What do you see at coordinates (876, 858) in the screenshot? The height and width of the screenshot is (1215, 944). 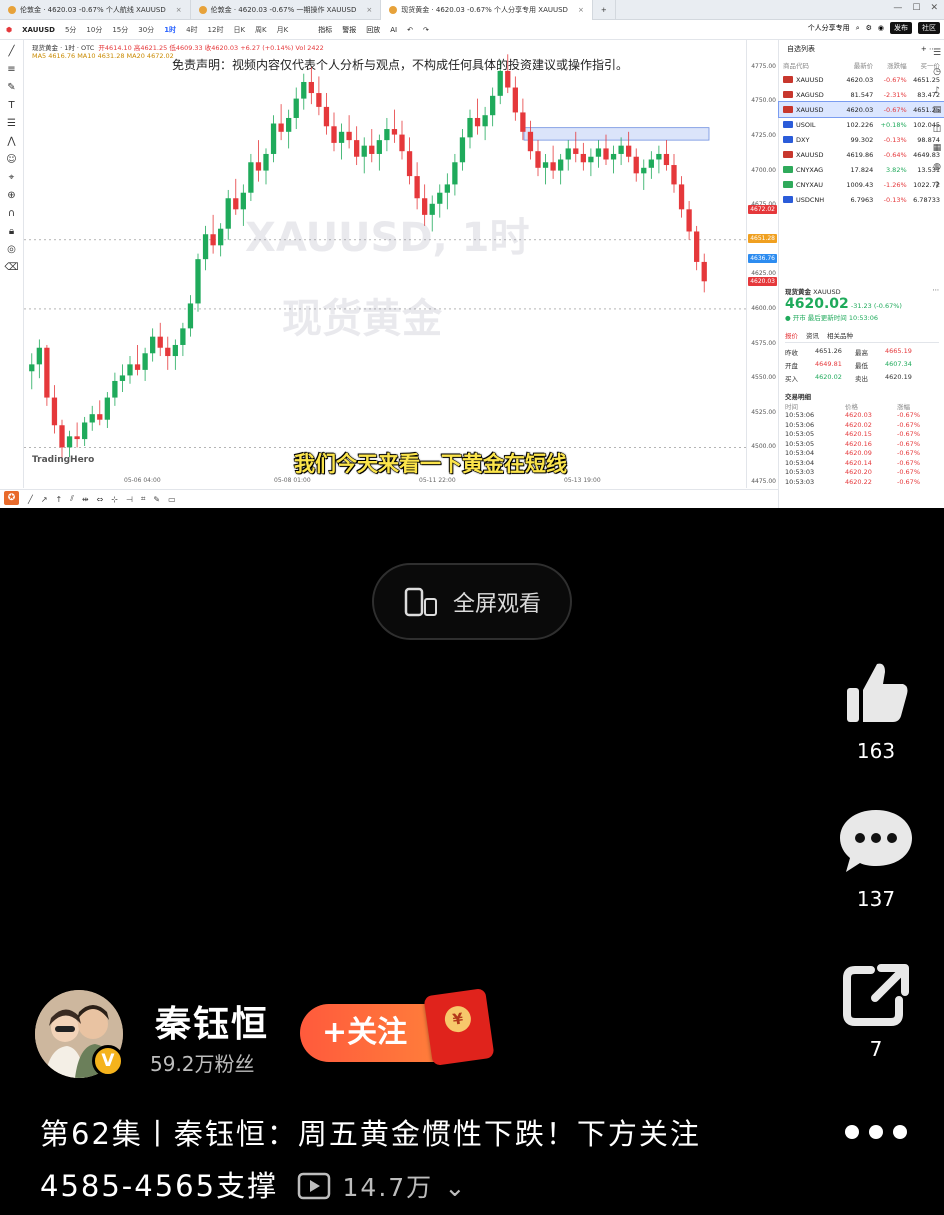 I see `comment-action: 137` at bounding box center [876, 858].